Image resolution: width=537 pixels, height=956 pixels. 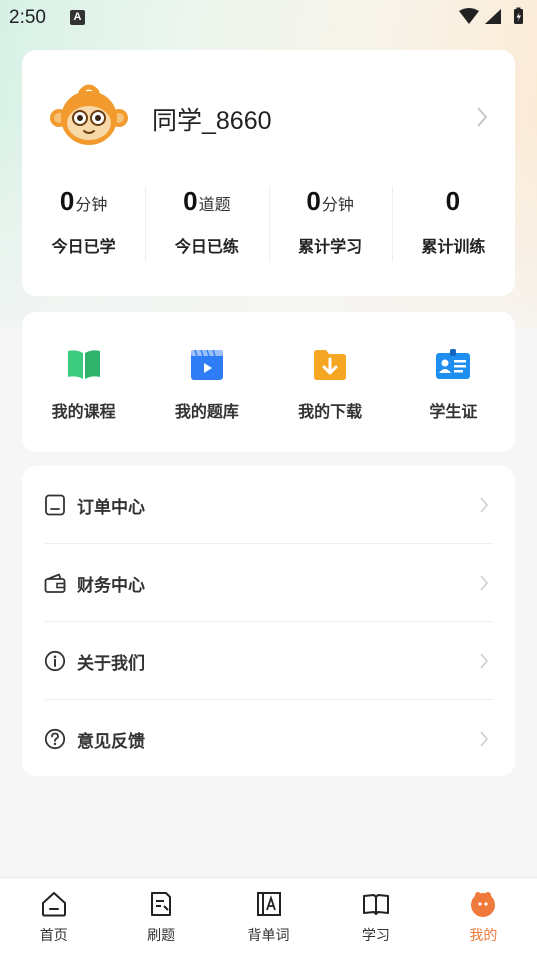 What do you see at coordinates (207, 364) in the screenshot?
I see `video-icon` at bounding box center [207, 364].